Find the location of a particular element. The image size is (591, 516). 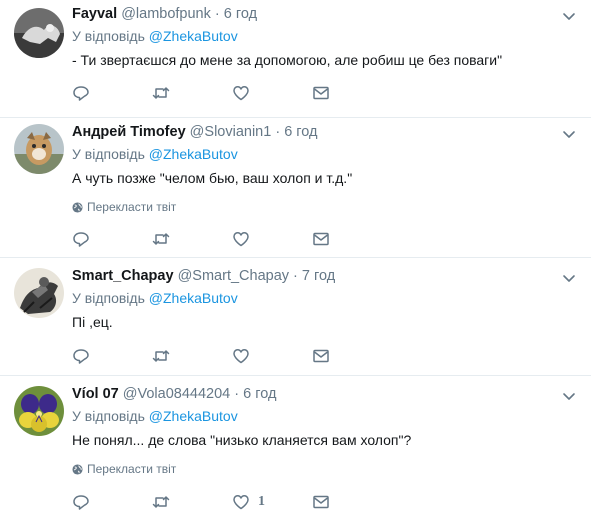

like-count: 1 is located at coordinates (261, 501).